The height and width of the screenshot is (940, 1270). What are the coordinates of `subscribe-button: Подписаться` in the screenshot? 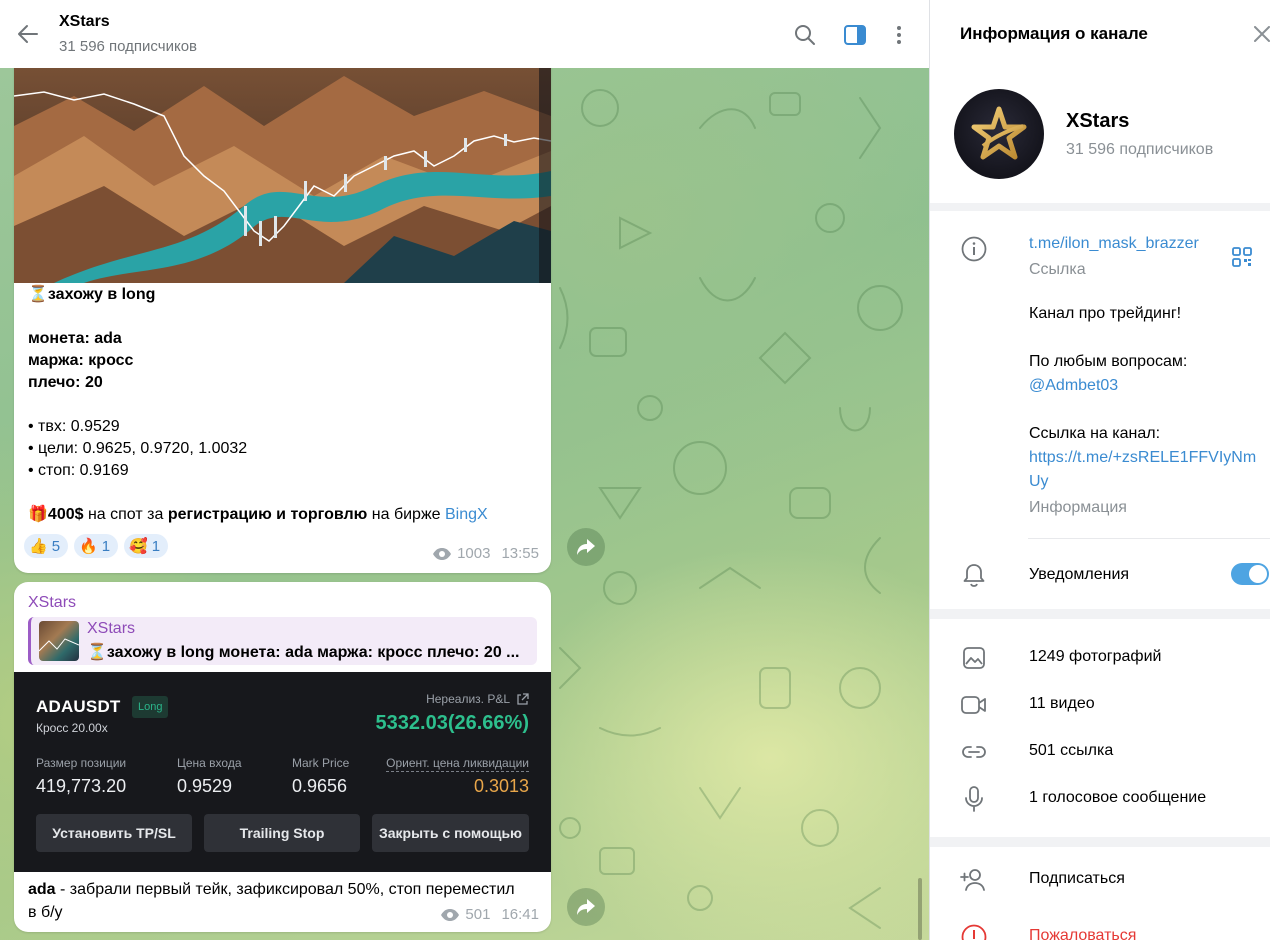 It's located at (1100, 879).